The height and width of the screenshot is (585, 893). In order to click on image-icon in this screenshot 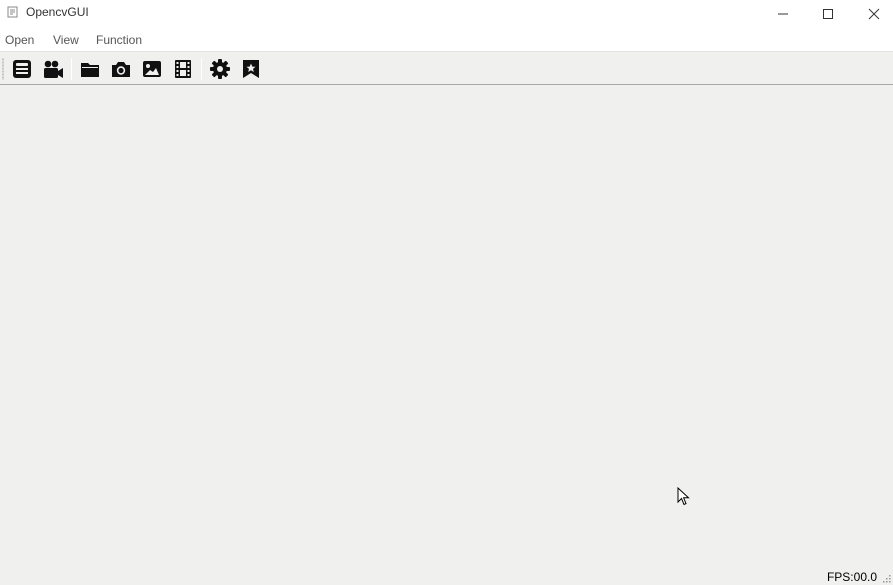, I will do `click(152, 69)`.